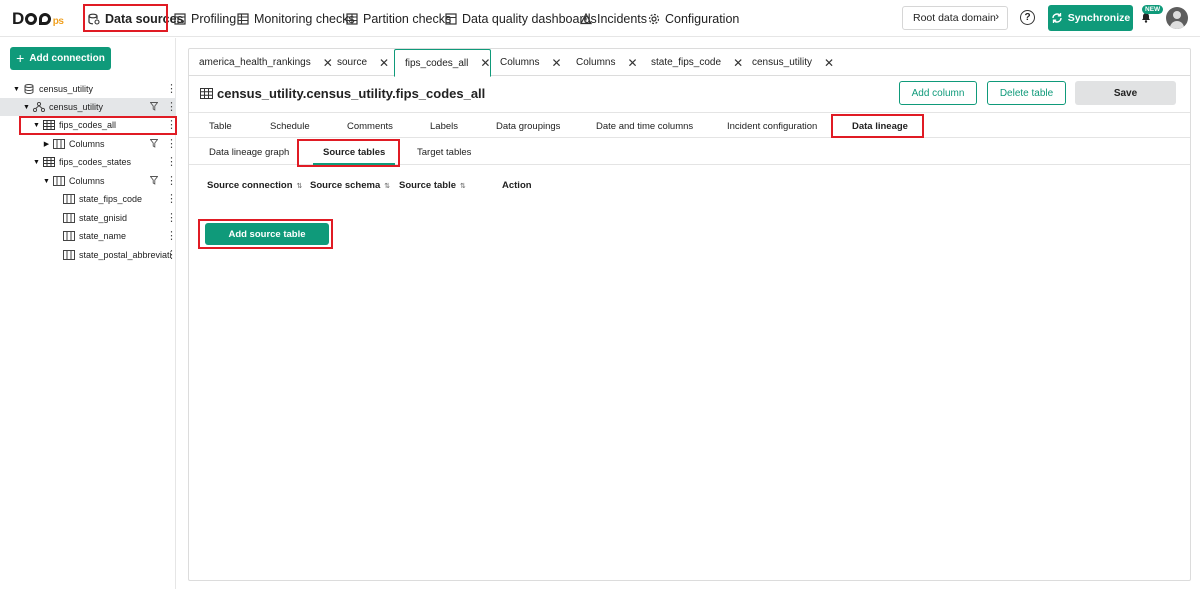 This screenshot has height=589, width=1200. Describe the element at coordinates (1057, 18) in the screenshot. I see `sync-icon` at that location.